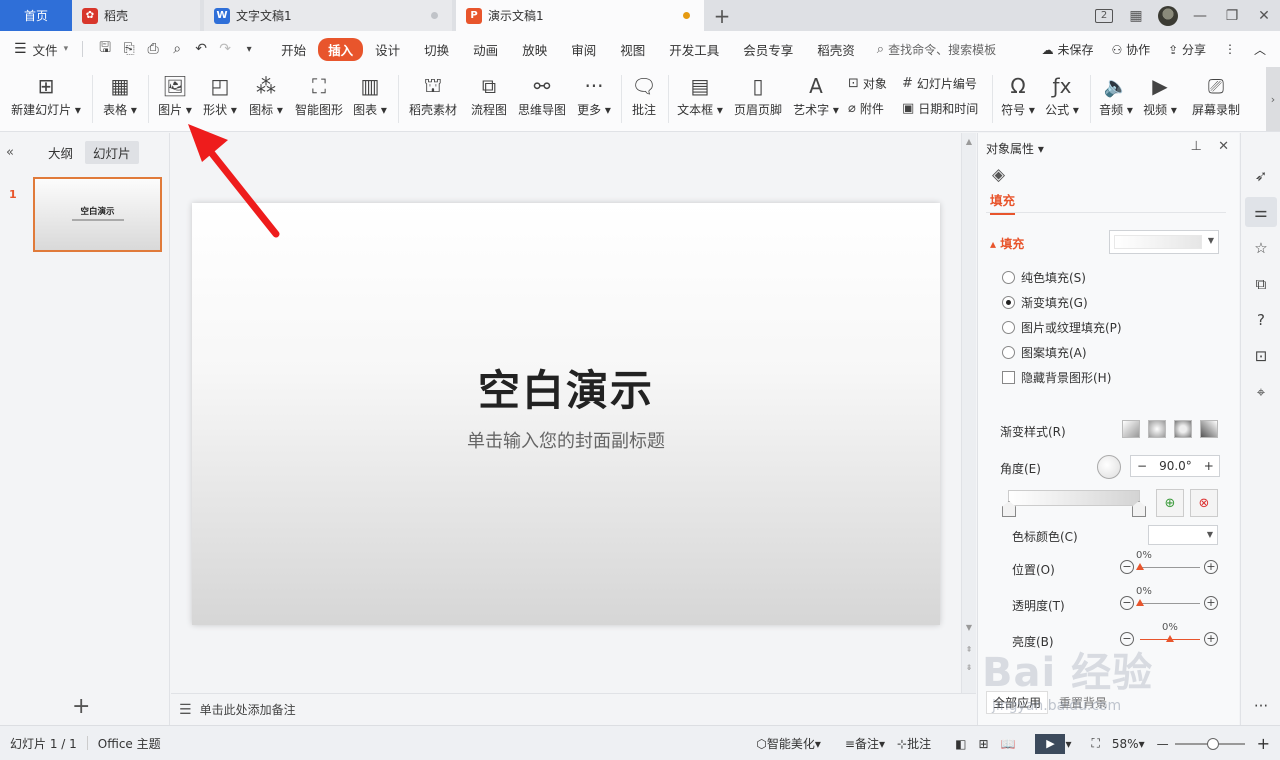  I want to click on shape-button: ◰ 形状 ▾, so click(220, 99).